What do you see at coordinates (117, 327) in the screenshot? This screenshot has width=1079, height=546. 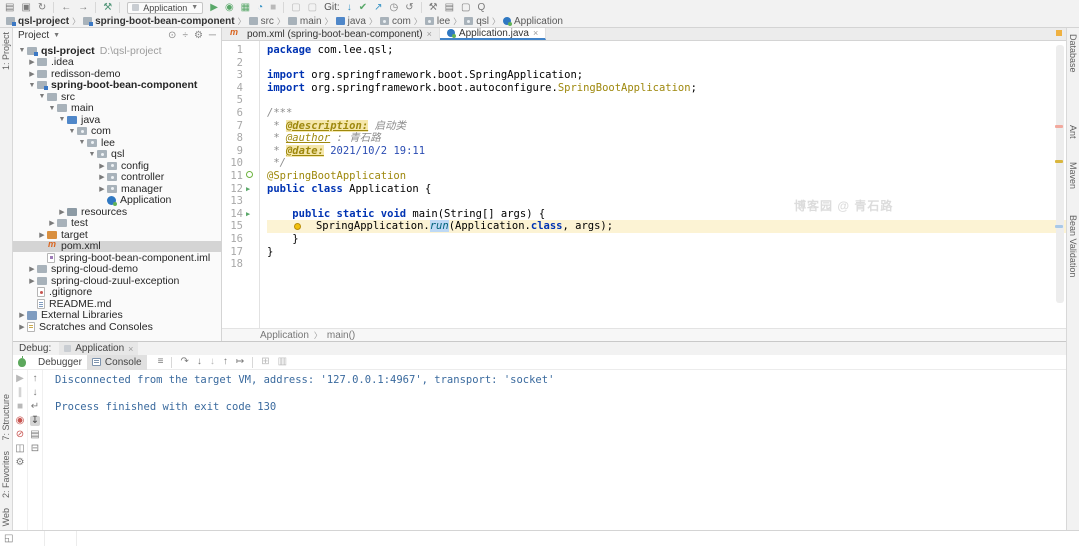 I see `tree-item-Scratches and Consoles: ▶ Scratches and Consoles` at bounding box center [117, 327].